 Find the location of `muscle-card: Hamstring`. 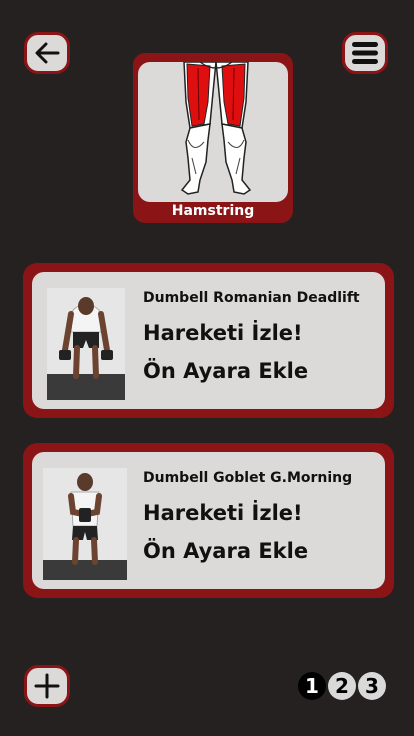

muscle-card: Hamstring is located at coordinates (213, 138).